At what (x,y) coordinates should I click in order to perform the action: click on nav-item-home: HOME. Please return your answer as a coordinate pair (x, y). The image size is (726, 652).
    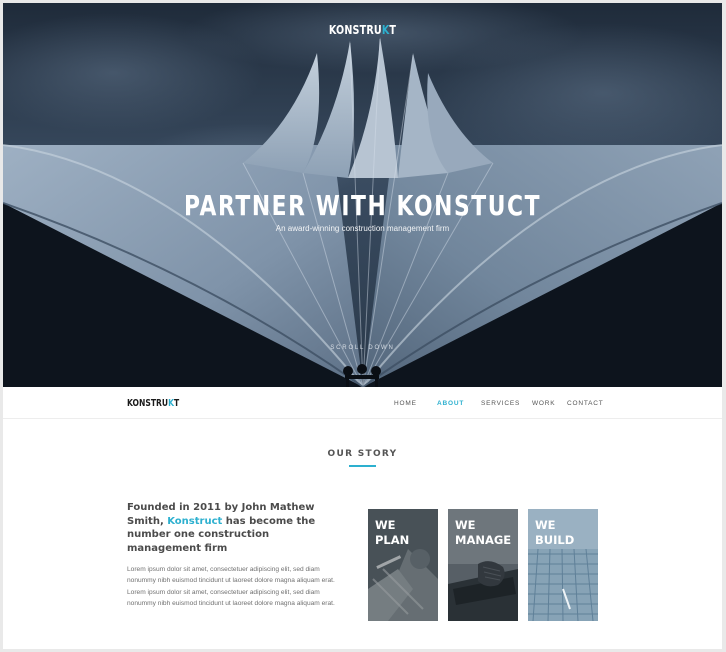
    Looking at the image, I should click on (405, 403).